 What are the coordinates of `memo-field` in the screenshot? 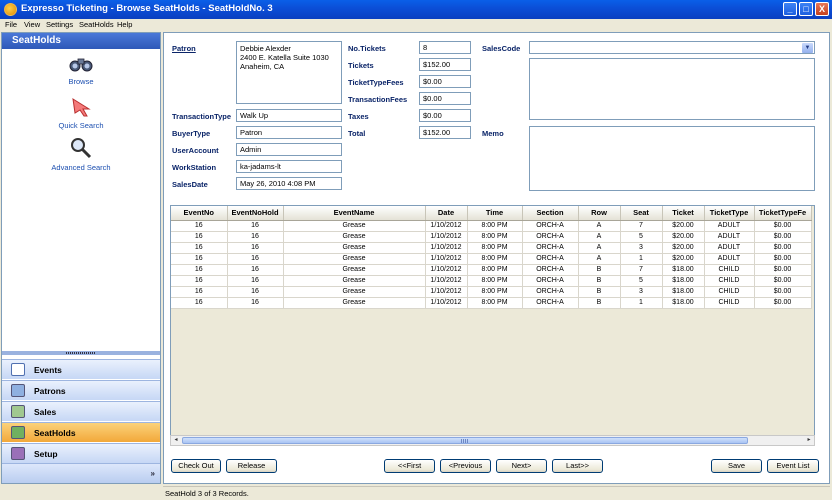 It's located at (672, 158).